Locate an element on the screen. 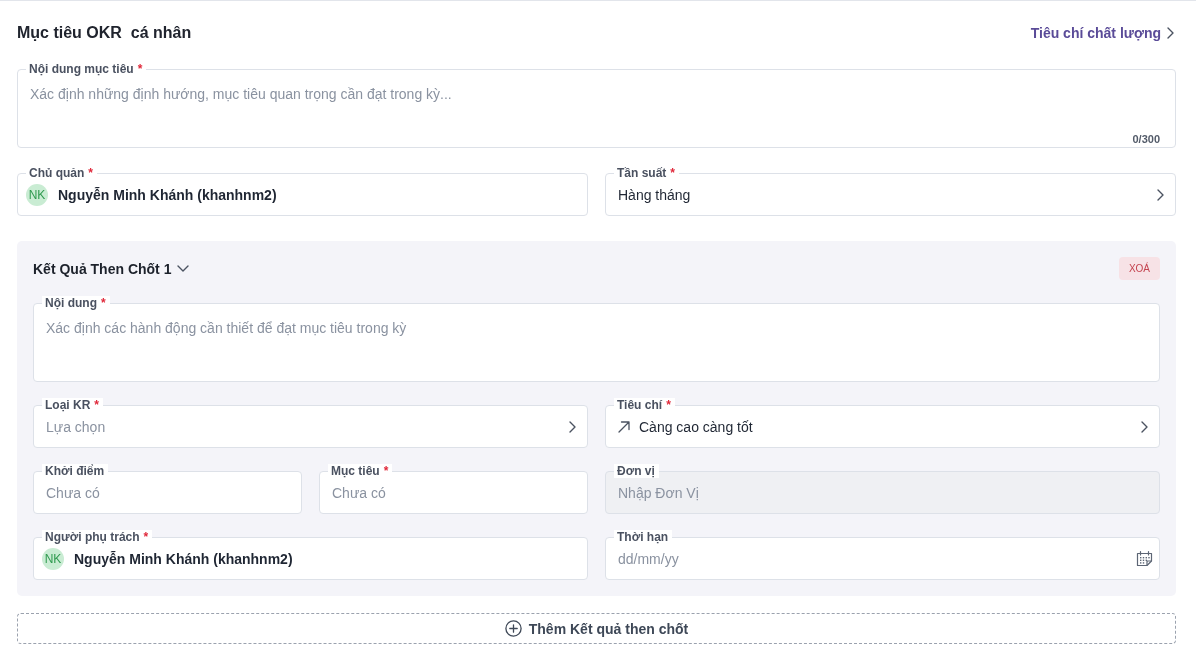 Image resolution: width=1196 pixels, height=660 pixels. field-label: Tiêu chí * is located at coordinates (644, 405).